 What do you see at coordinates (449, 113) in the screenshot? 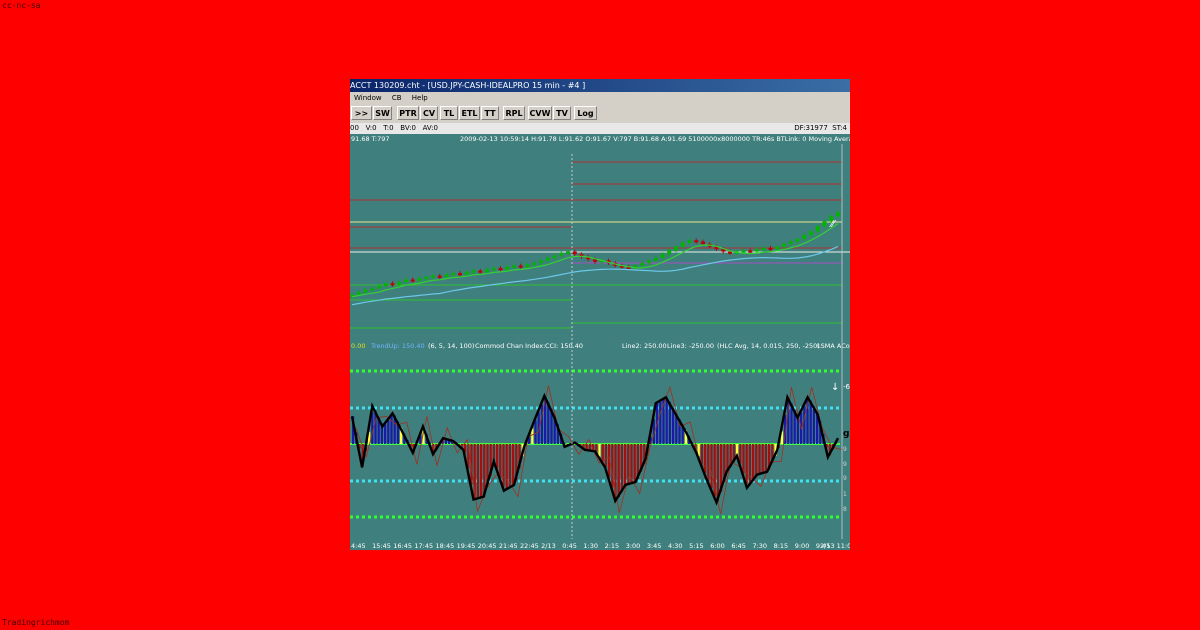
I see `tl-button: TL` at bounding box center [449, 113].